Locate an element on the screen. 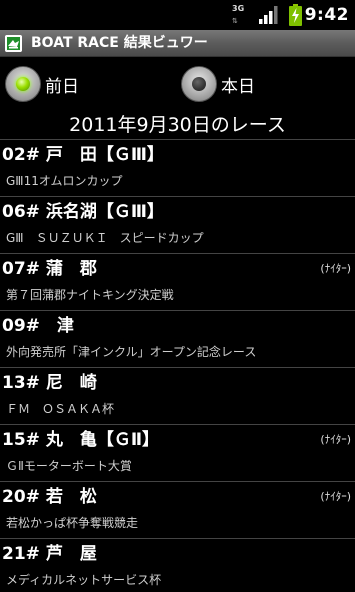 The width and height of the screenshot is (355, 592). race-subtitle: GⅢ11オムロンカップ is located at coordinates (64, 181).